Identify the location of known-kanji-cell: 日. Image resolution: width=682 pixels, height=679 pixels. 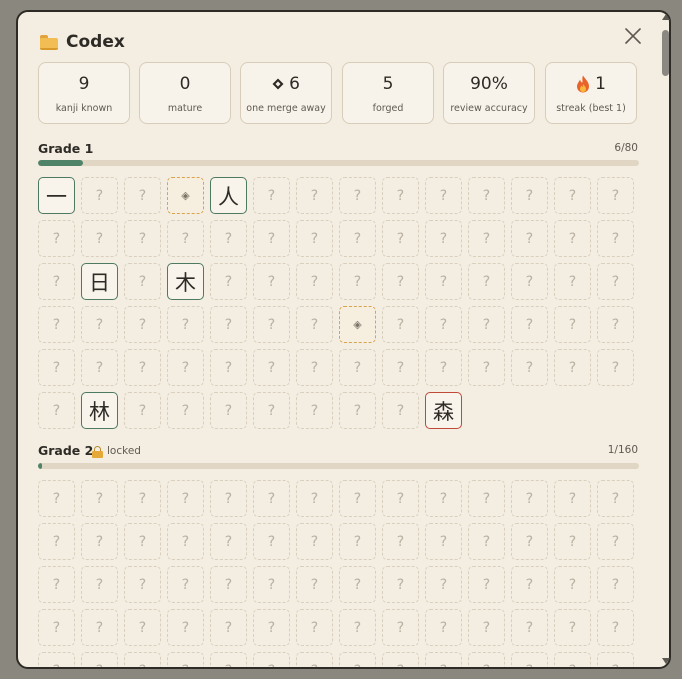
(99, 281).